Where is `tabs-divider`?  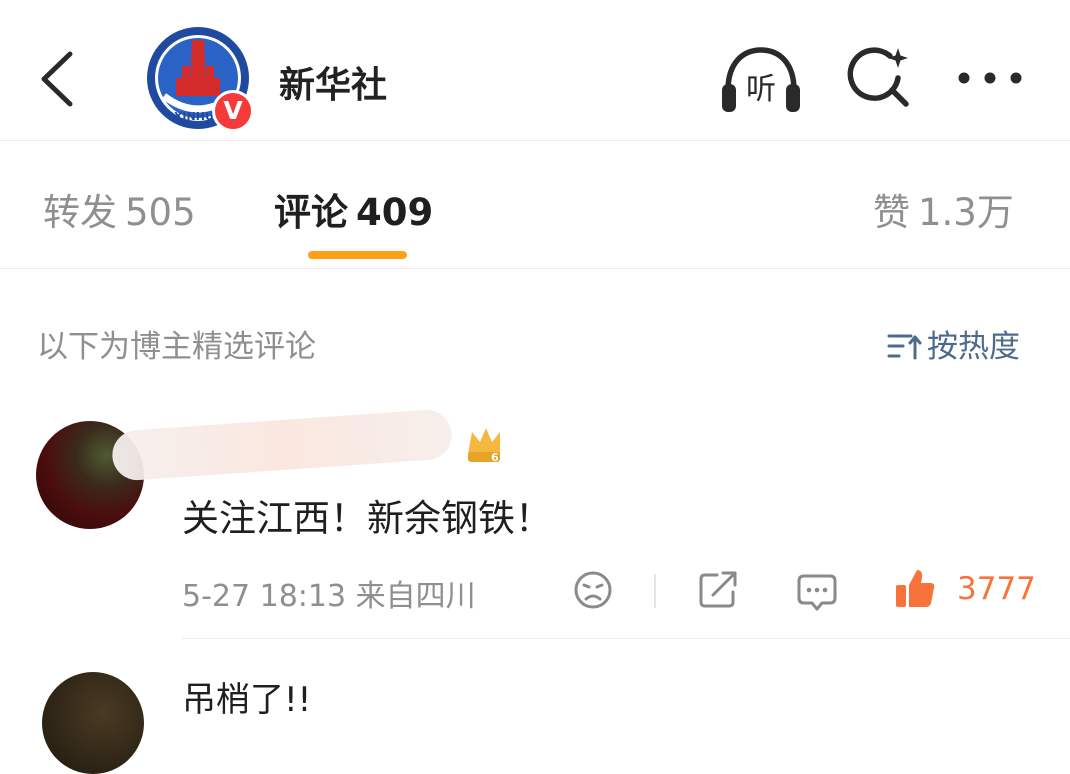
tabs-divider is located at coordinates (535, 268).